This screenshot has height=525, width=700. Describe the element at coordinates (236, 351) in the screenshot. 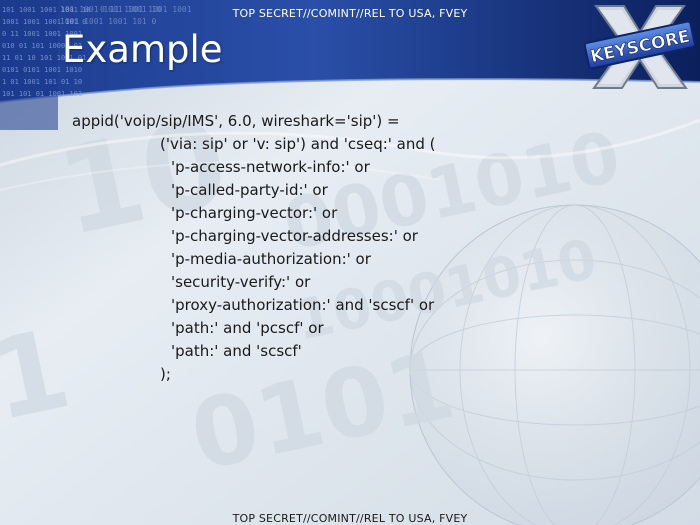

I see `code-line: 'path:' and 'scscf'` at that location.